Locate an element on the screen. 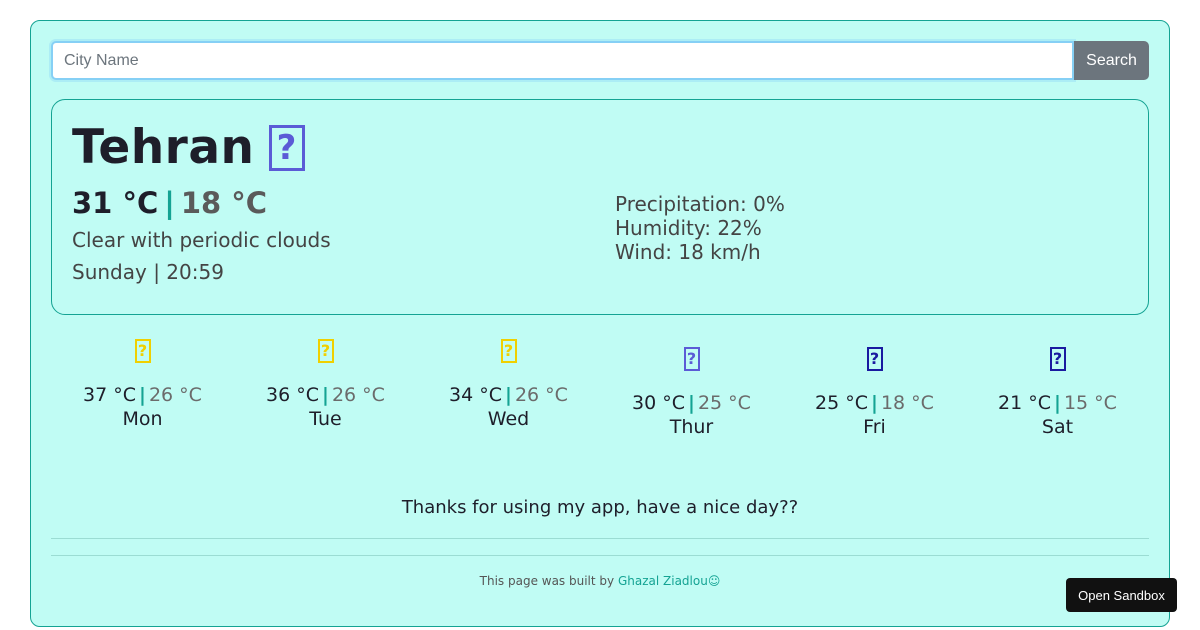  forecast-temps: 30 °C | 25 °C is located at coordinates (691, 403).